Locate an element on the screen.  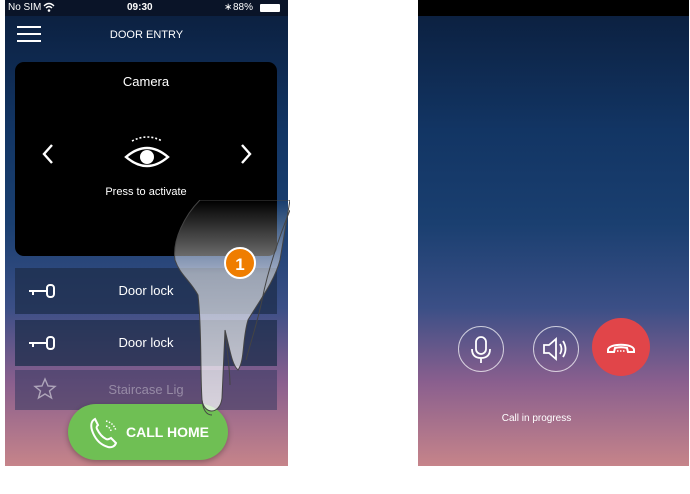
bluetooth-icon: ∗ is located at coordinates (228, 7).